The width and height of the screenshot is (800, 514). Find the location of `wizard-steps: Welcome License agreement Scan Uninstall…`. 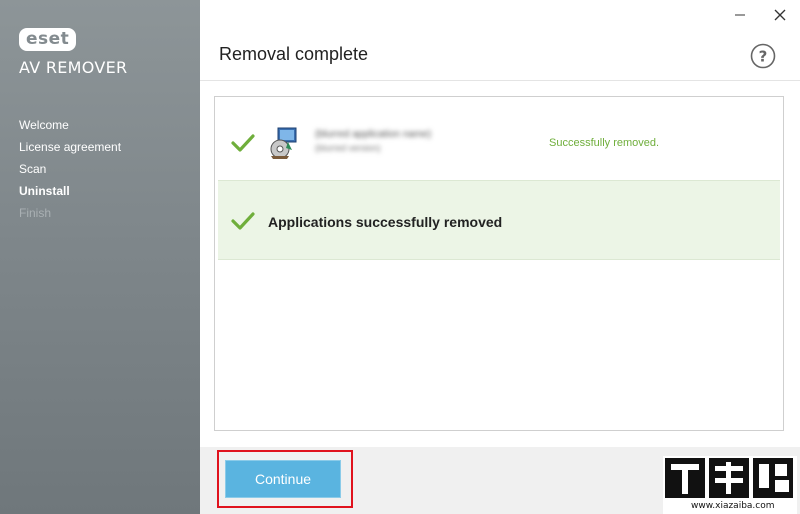

wizard-steps: Welcome License agreement Scan Uninstall… is located at coordinates (70, 173).